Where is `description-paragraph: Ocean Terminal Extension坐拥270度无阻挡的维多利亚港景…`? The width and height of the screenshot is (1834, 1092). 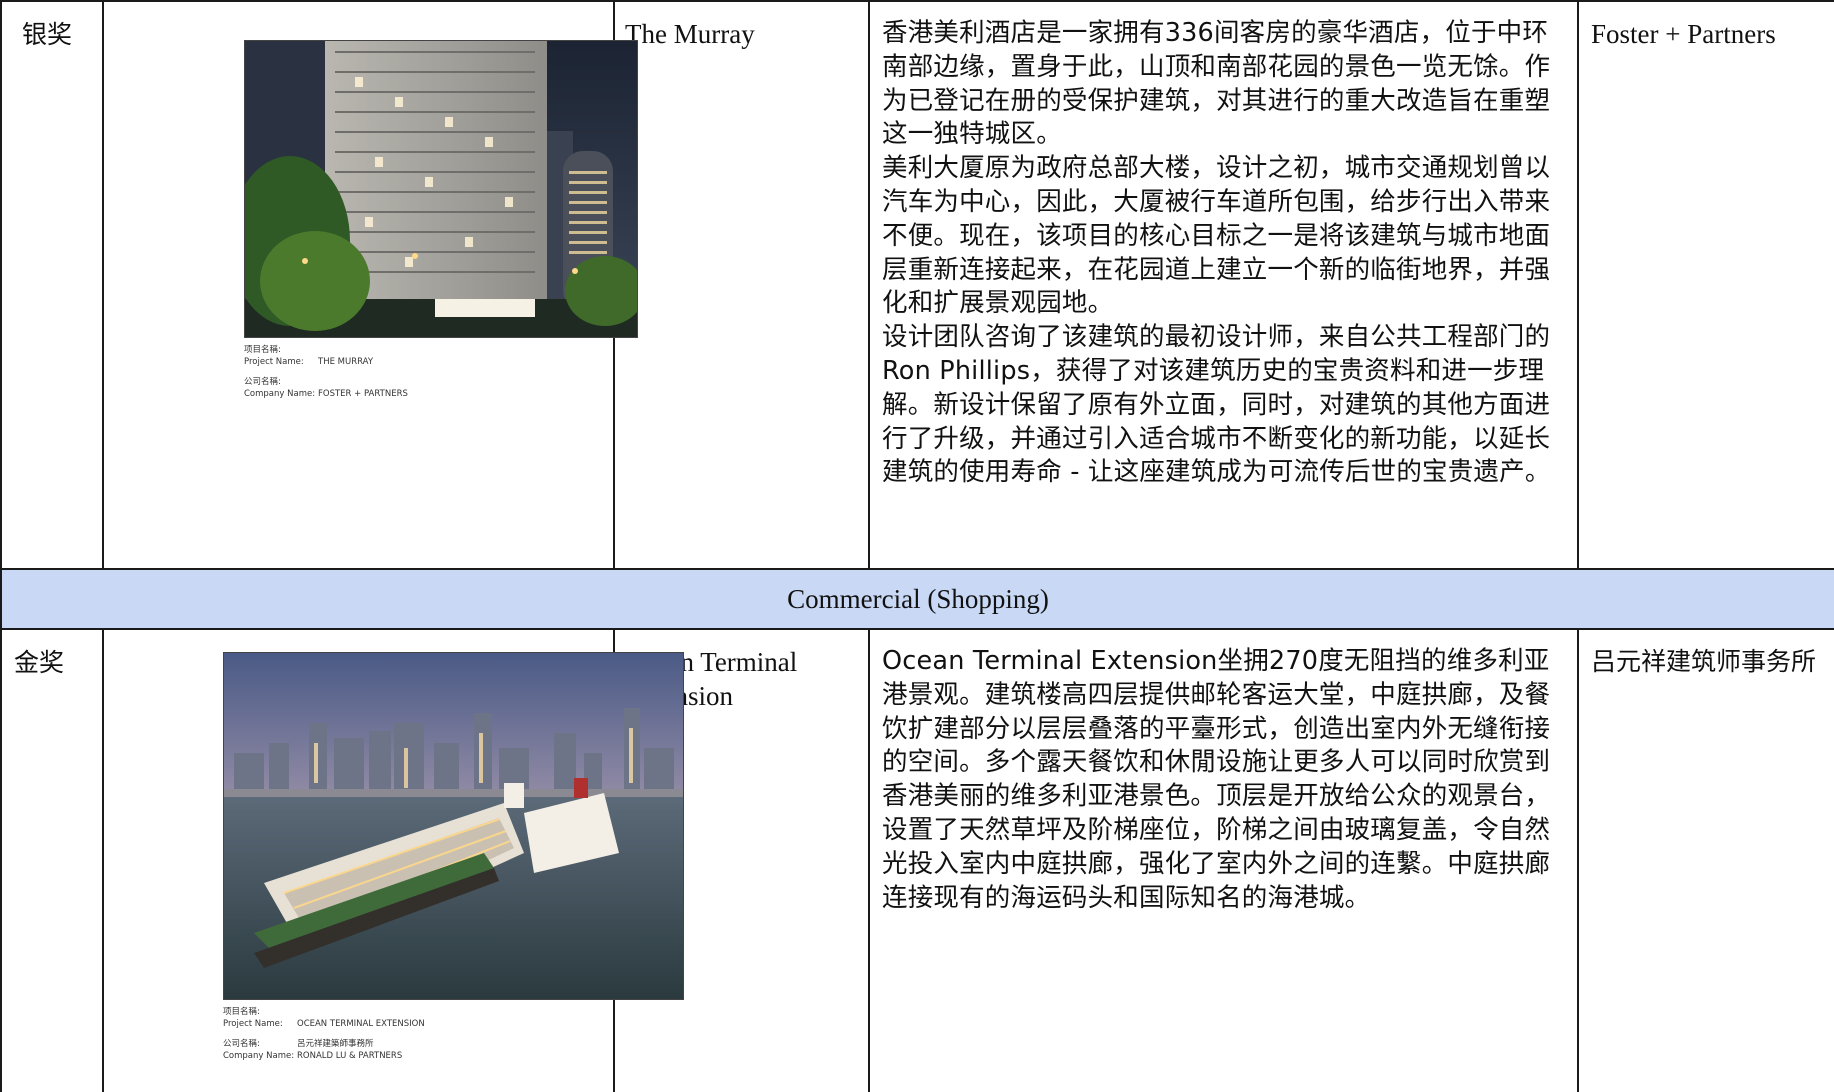
description-paragraph: Ocean Terminal Extension坐拥270度无阻挡的维多利亚港景… is located at coordinates (1216, 779).